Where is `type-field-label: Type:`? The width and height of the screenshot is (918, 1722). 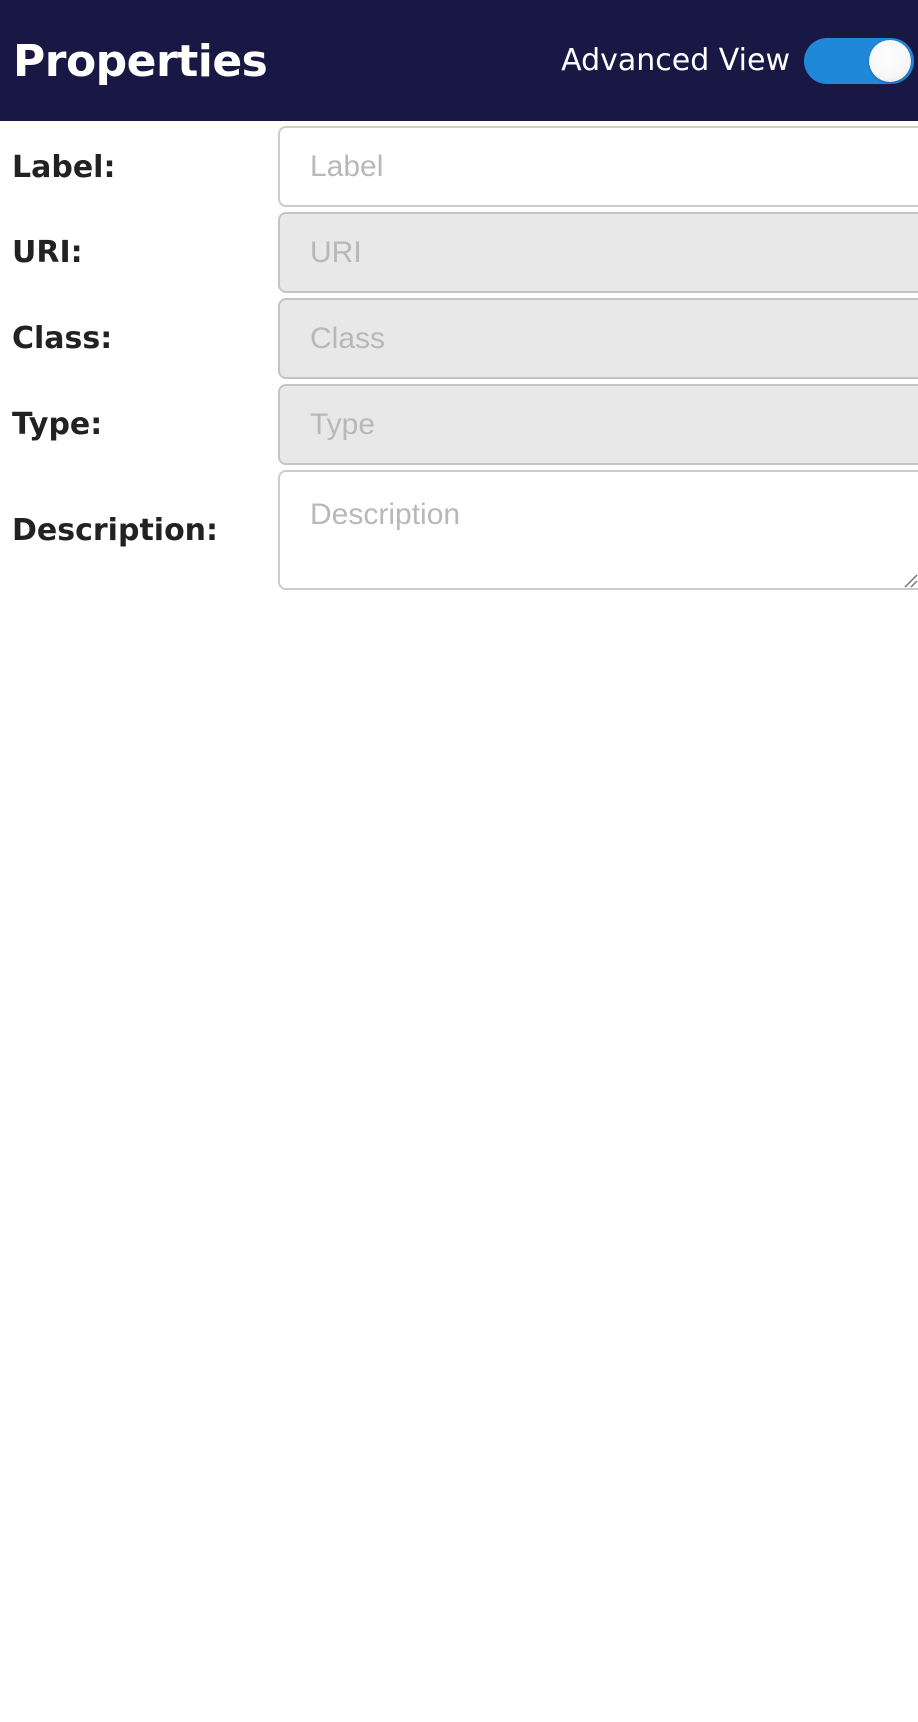 type-field-label: Type: is located at coordinates (57, 424).